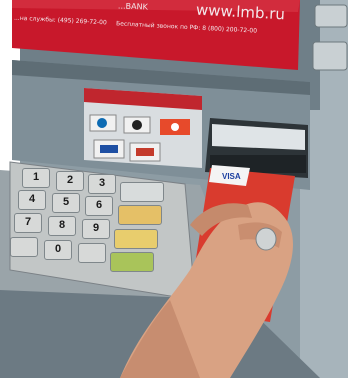 This screenshot has width=363, height=378. Describe the element at coordinates (32, 200) in the screenshot. I see `key-4: 4` at that location.